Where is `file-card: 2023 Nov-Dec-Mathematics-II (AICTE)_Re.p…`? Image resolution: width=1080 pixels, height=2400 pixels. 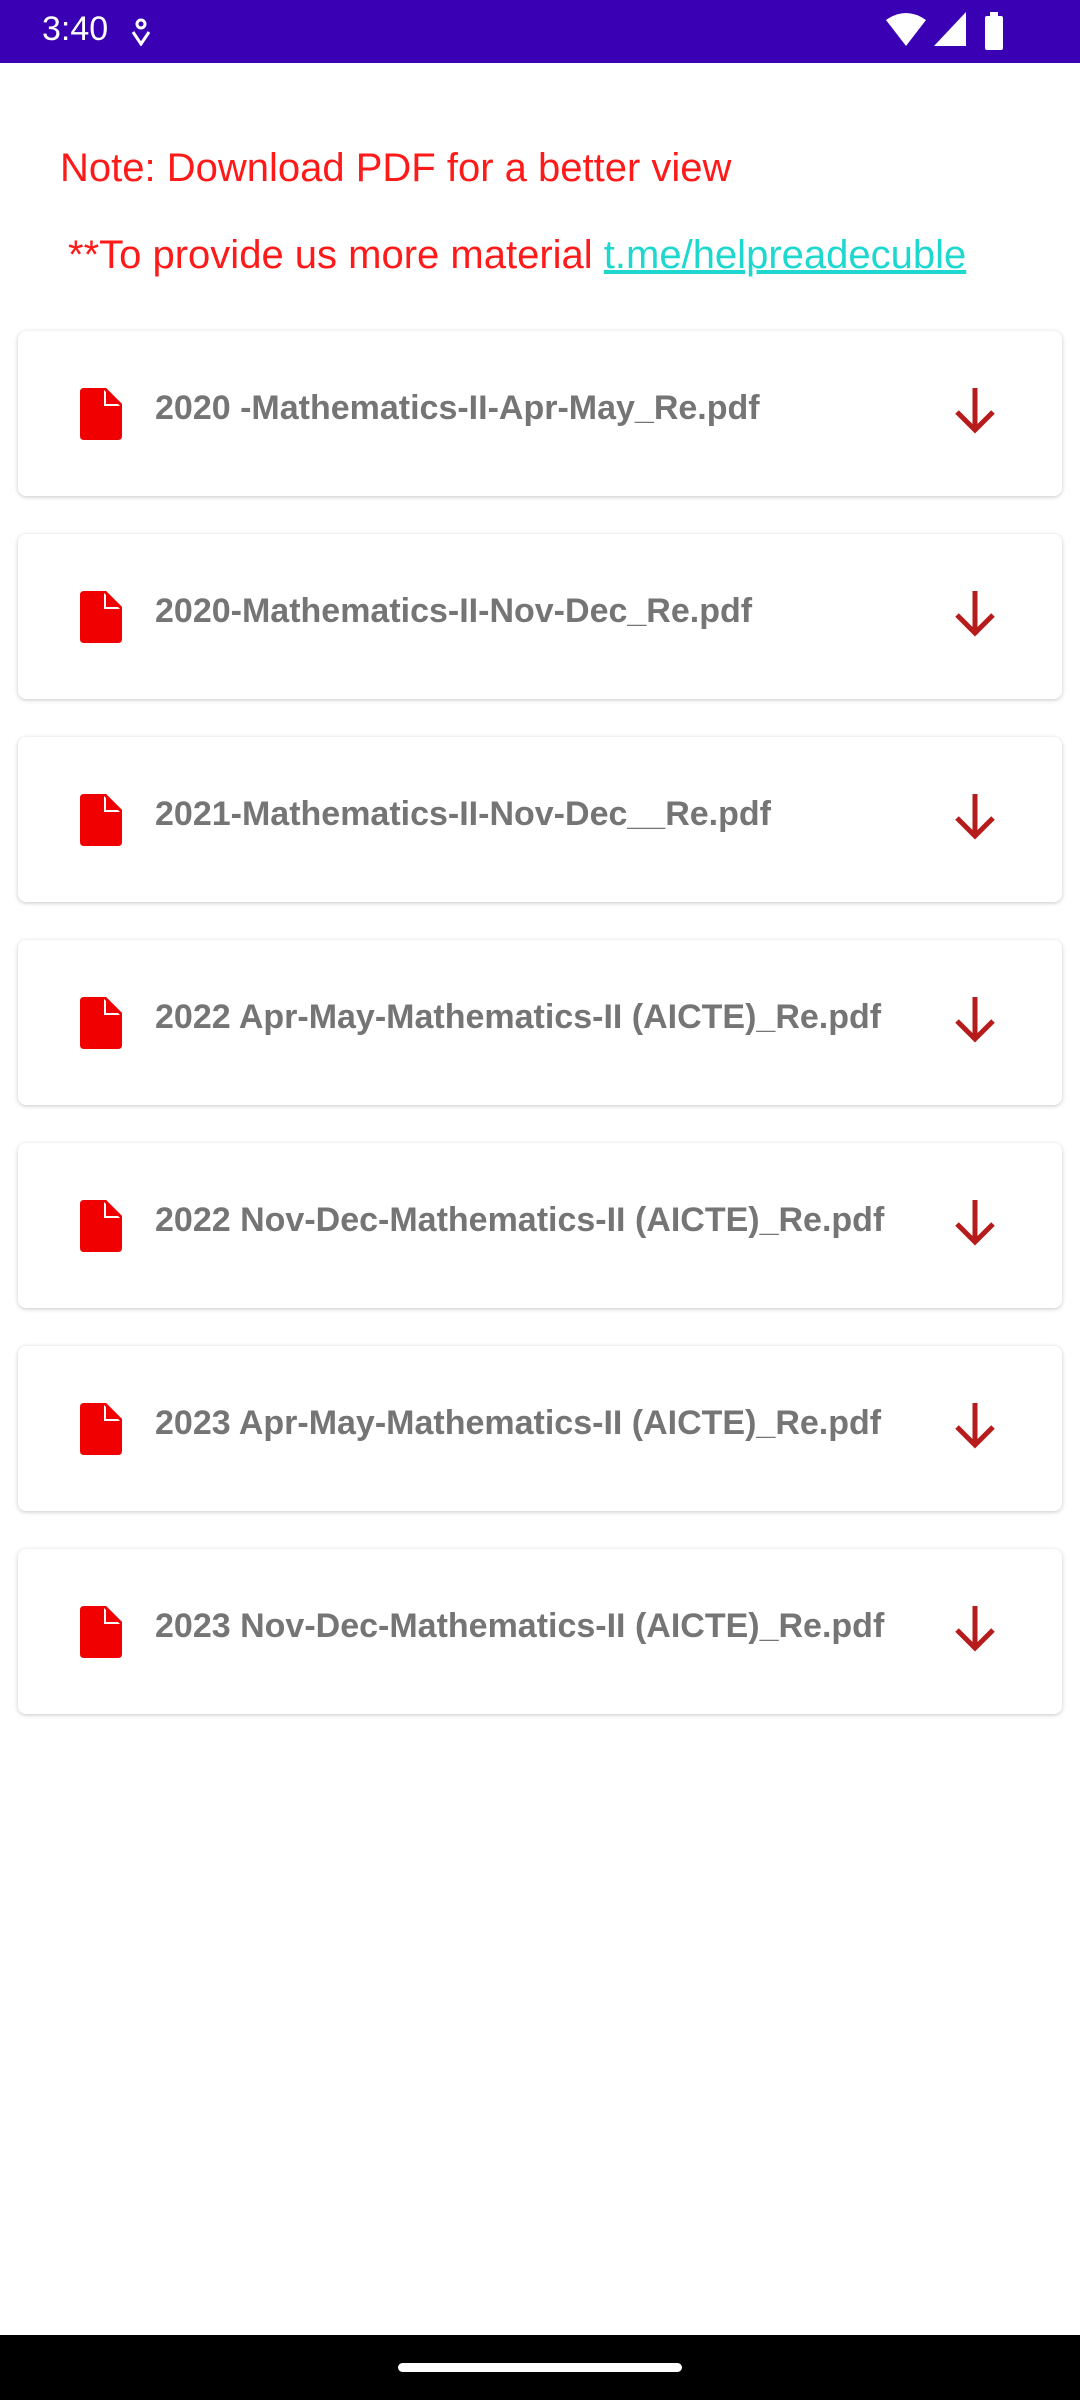
file-card: 2023 Nov-Dec-Mathematics-II (AICTE)_Re.p… is located at coordinates (540, 1631).